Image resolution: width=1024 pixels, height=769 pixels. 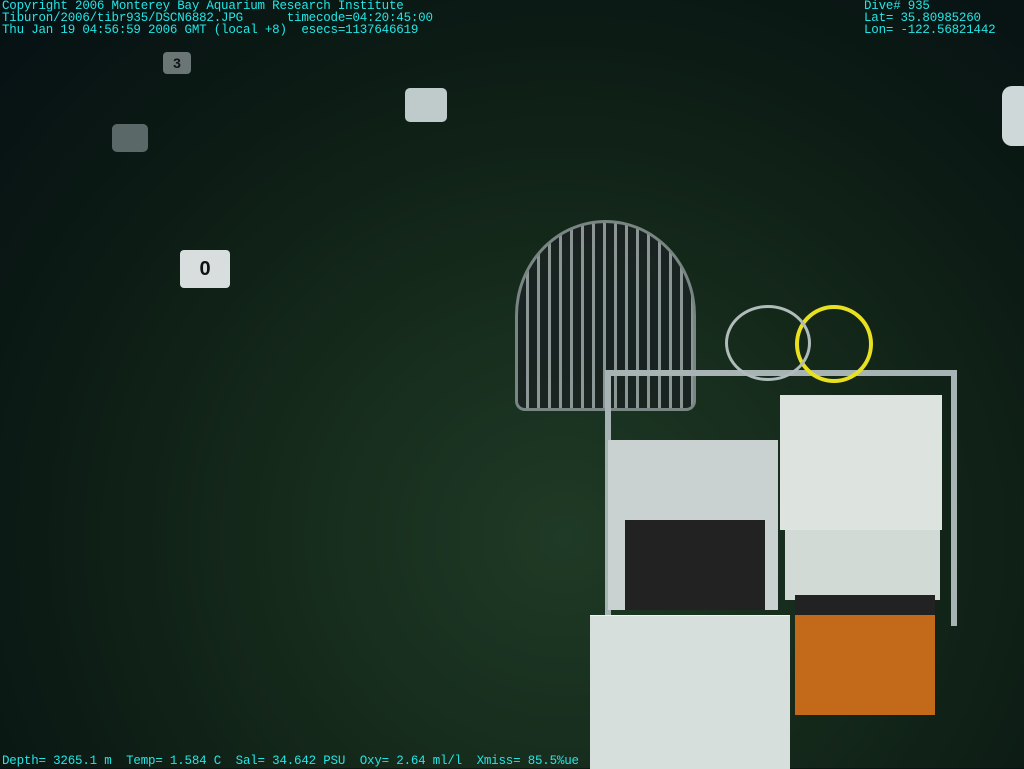 I want to click on longitude: Lon= -122.56821442, so click(x=930, y=30).